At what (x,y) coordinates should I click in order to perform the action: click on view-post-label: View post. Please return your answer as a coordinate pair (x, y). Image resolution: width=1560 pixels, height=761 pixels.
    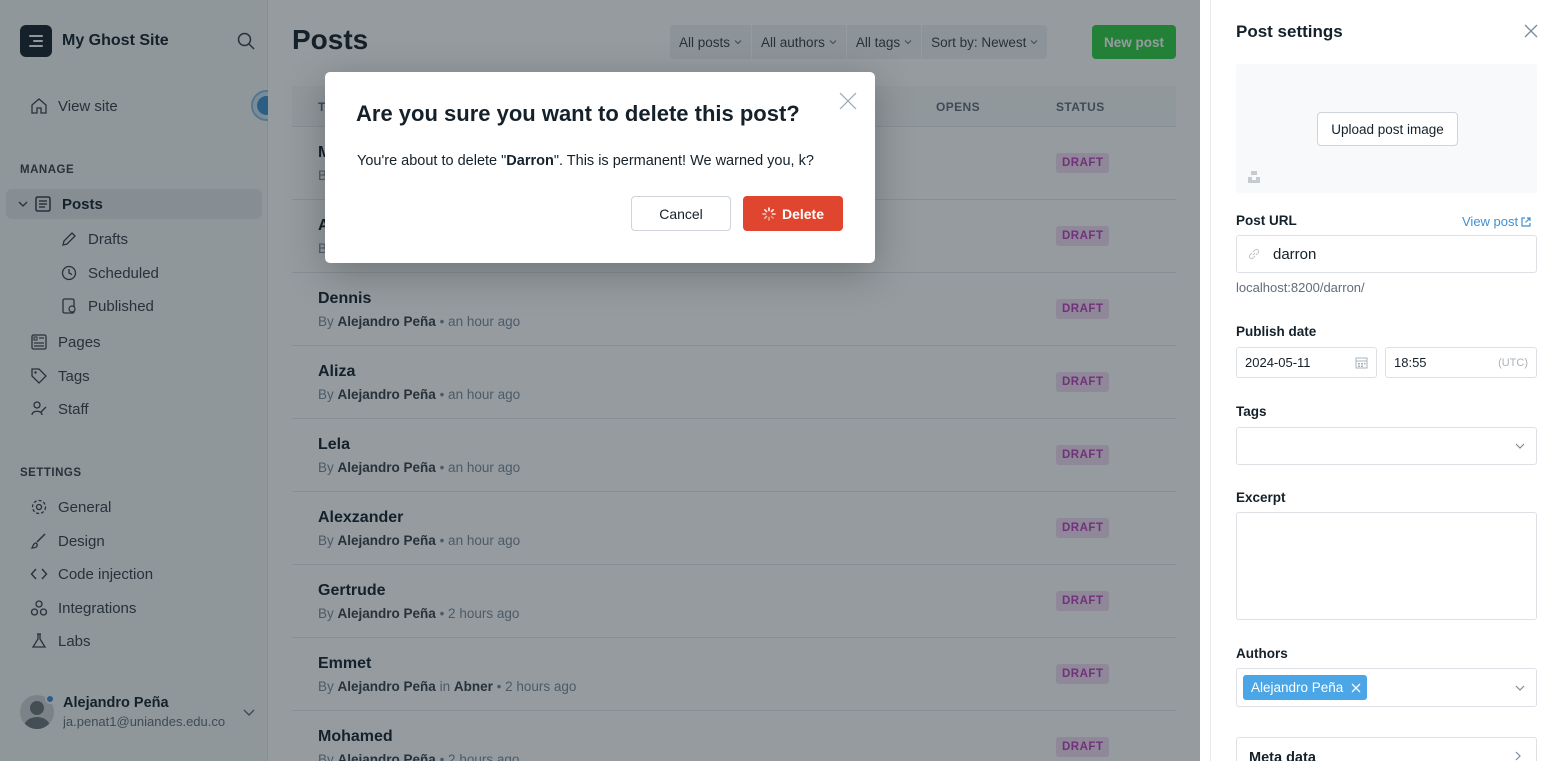
    Looking at the image, I should click on (1490, 221).